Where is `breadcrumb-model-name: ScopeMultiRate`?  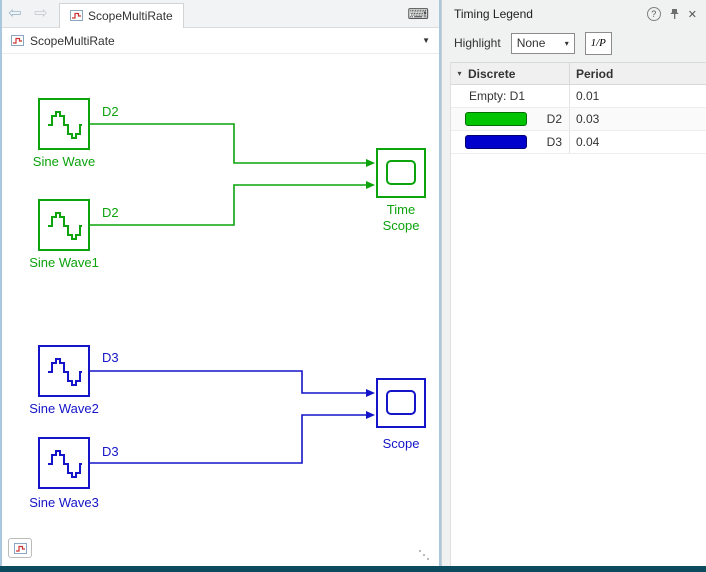 breadcrumb-model-name: ScopeMultiRate is located at coordinates (72, 41).